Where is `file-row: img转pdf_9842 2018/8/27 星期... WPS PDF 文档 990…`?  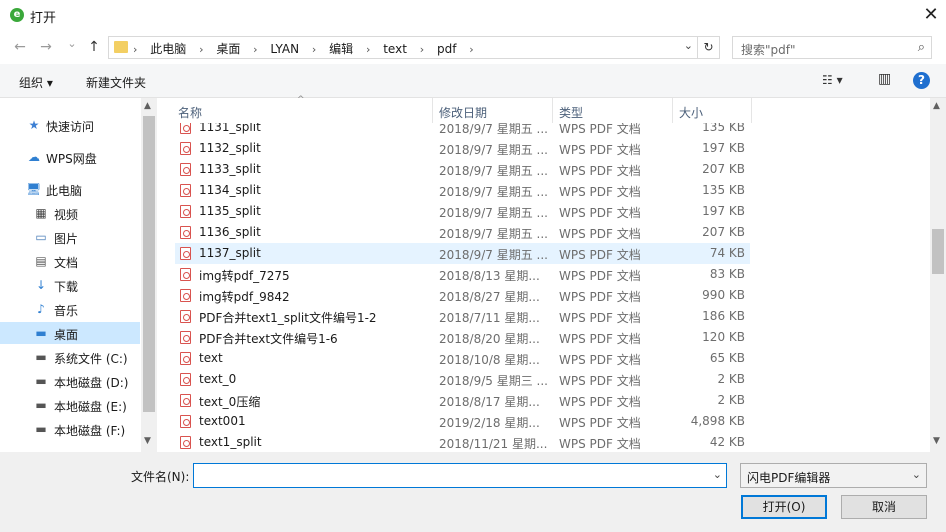
file-row: img转pdf_9842 2018/8/27 星期... WPS PDF 文档 990… is located at coordinates (462, 295).